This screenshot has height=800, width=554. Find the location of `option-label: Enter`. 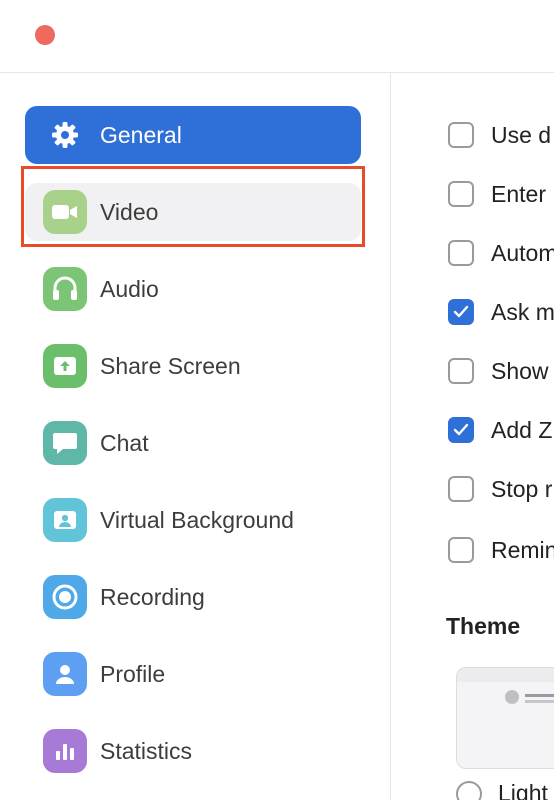

option-label: Enter is located at coordinates (518, 193).